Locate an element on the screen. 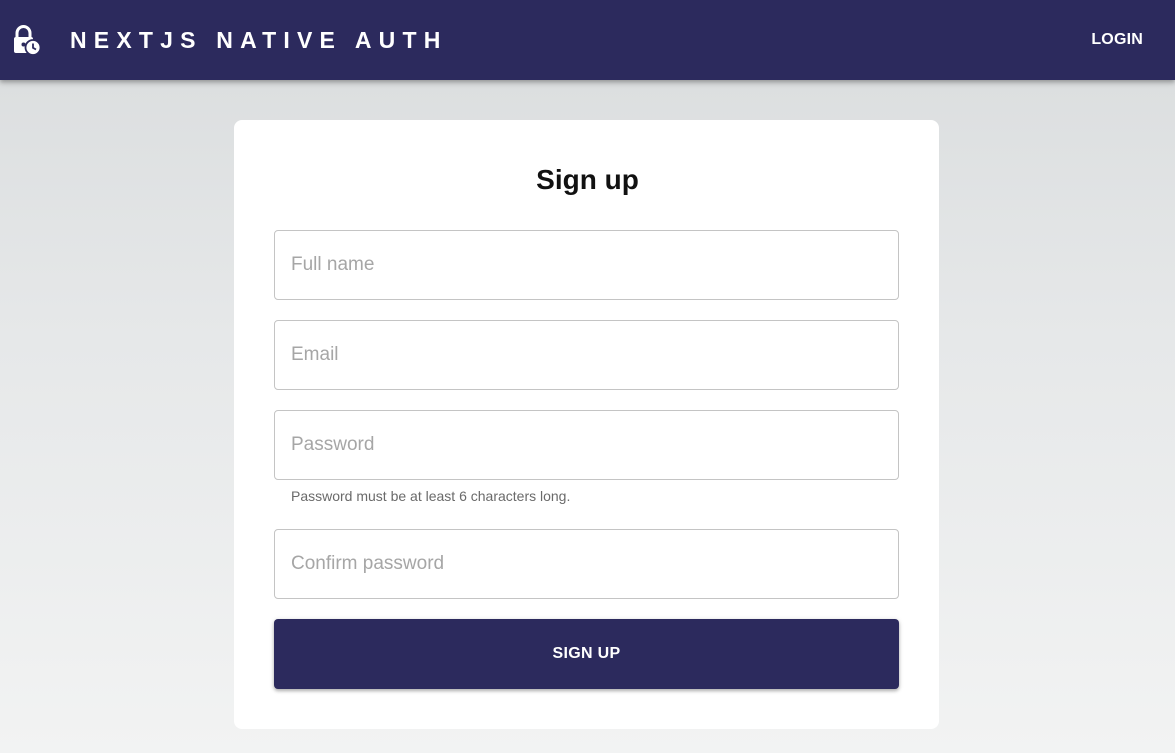 This screenshot has height=753, width=1175. email-input is located at coordinates (586, 355).